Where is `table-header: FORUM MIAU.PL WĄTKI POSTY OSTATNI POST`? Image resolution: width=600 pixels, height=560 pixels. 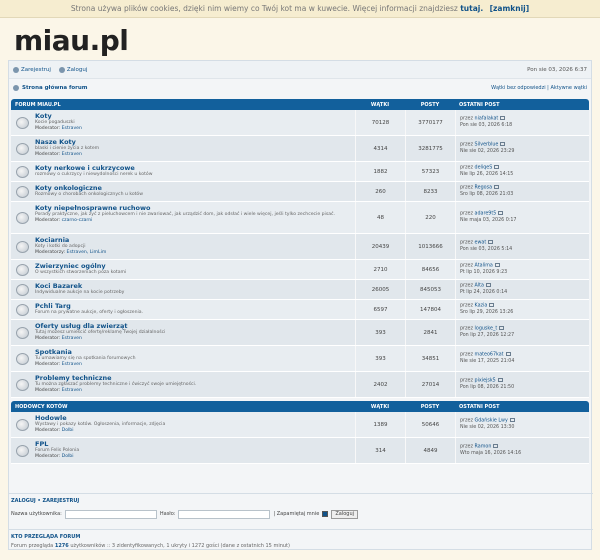 table-header: FORUM MIAU.PL WĄTKI POSTY OSTATNI POST is located at coordinates (300, 104).